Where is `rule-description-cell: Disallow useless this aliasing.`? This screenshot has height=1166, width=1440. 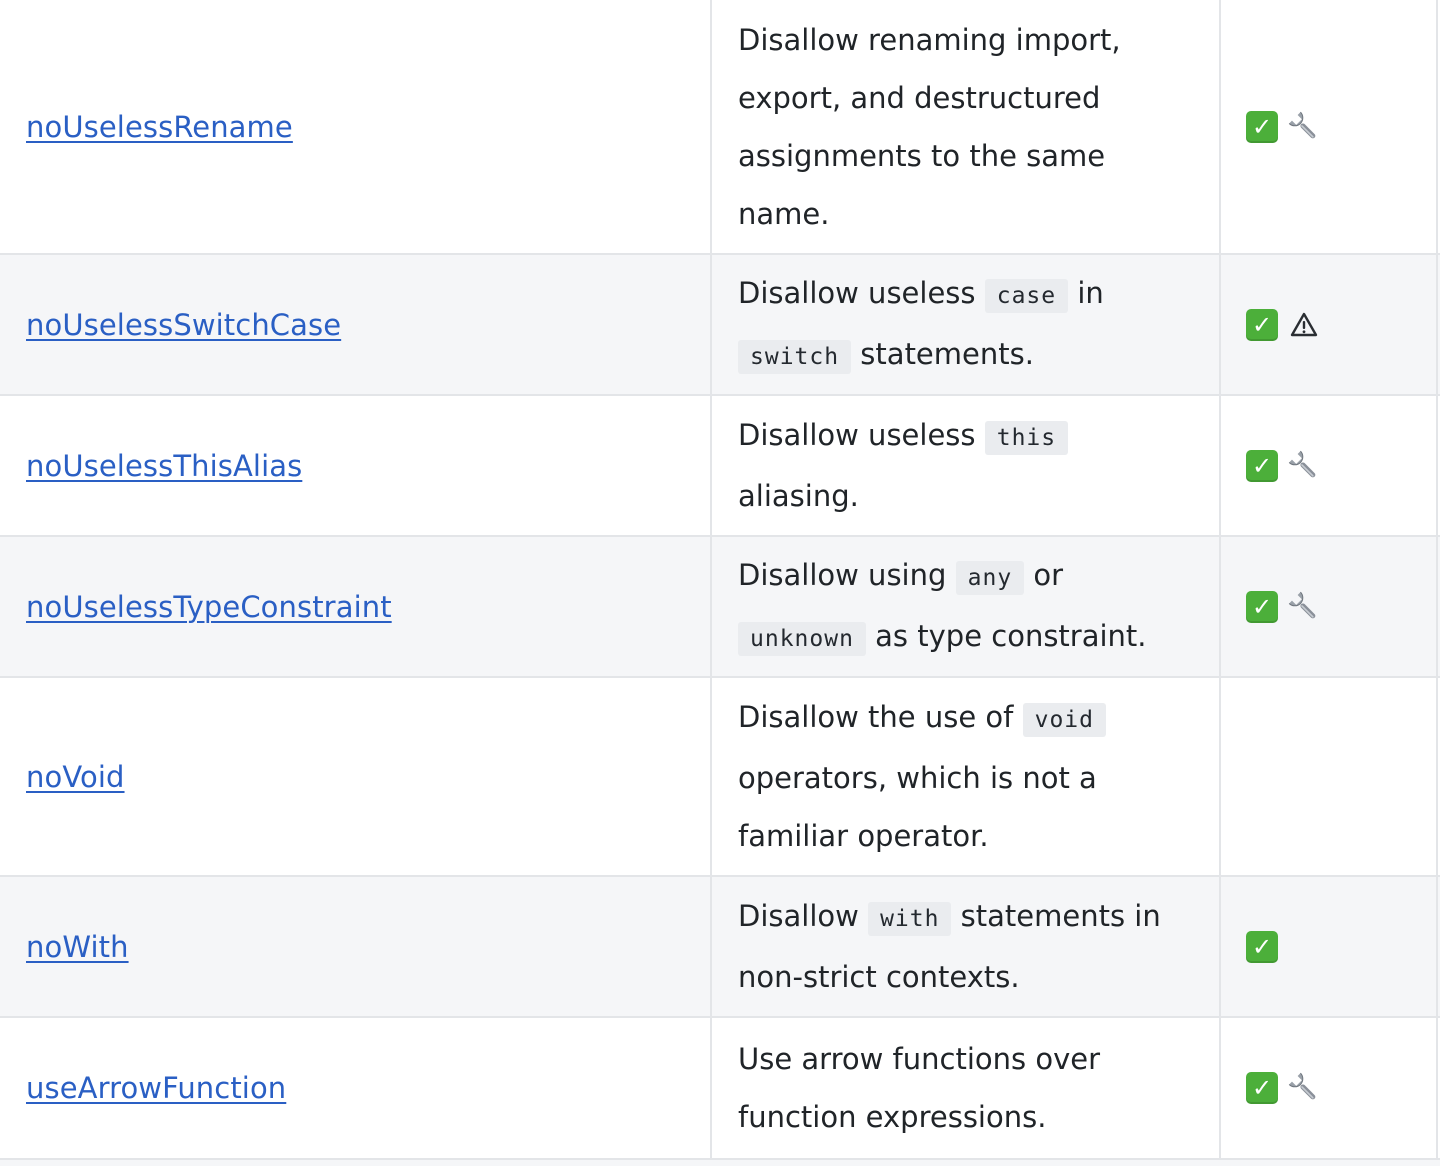 rule-description-cell: Disallow useless this aliasing. is located at coordinates (968, 465).